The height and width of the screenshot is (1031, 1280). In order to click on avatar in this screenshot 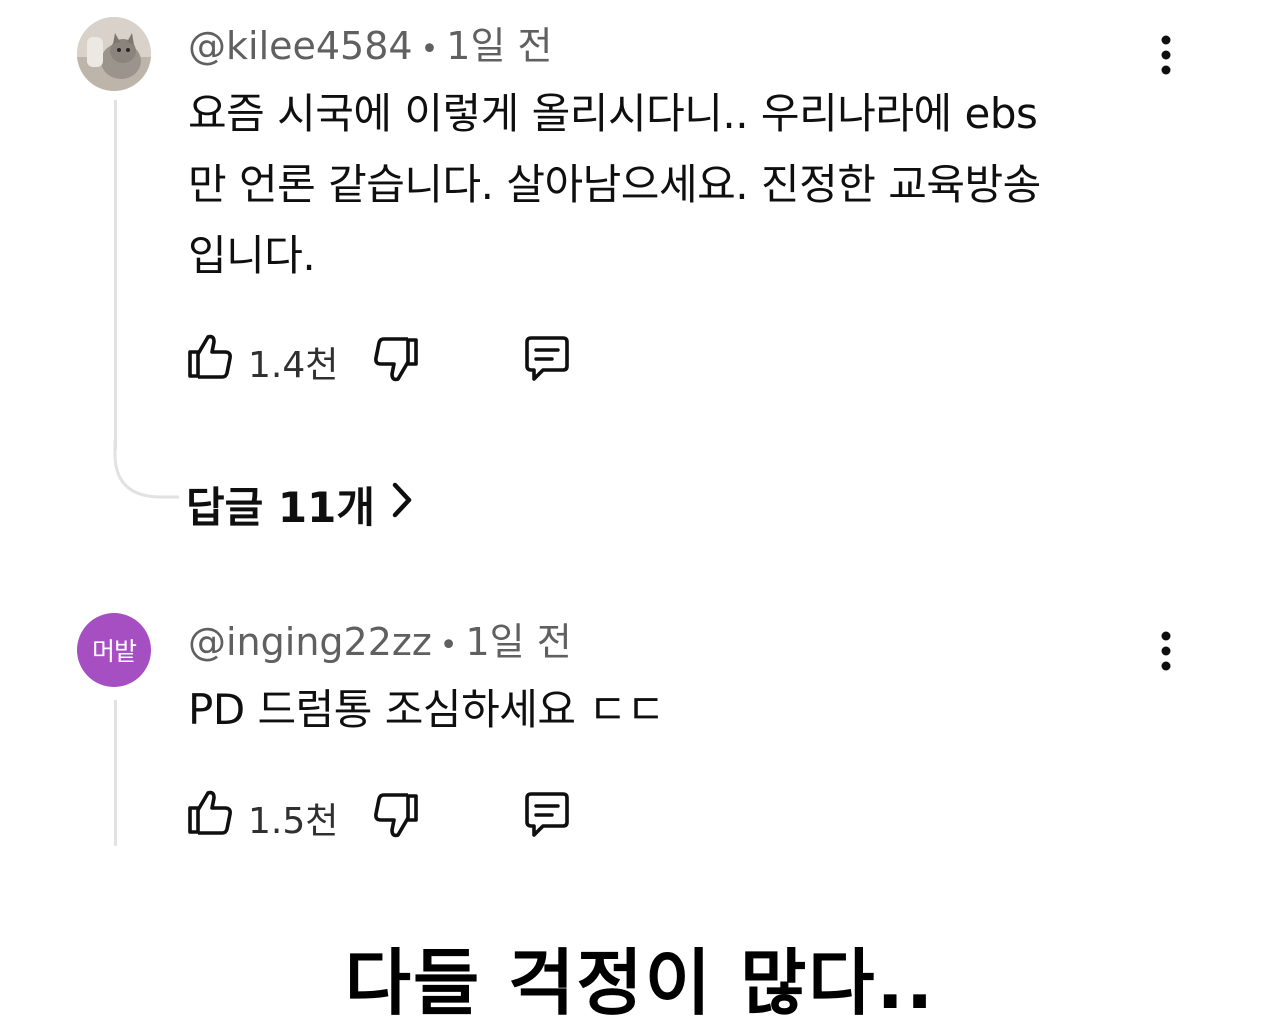, I will do `click(114, 54)`.